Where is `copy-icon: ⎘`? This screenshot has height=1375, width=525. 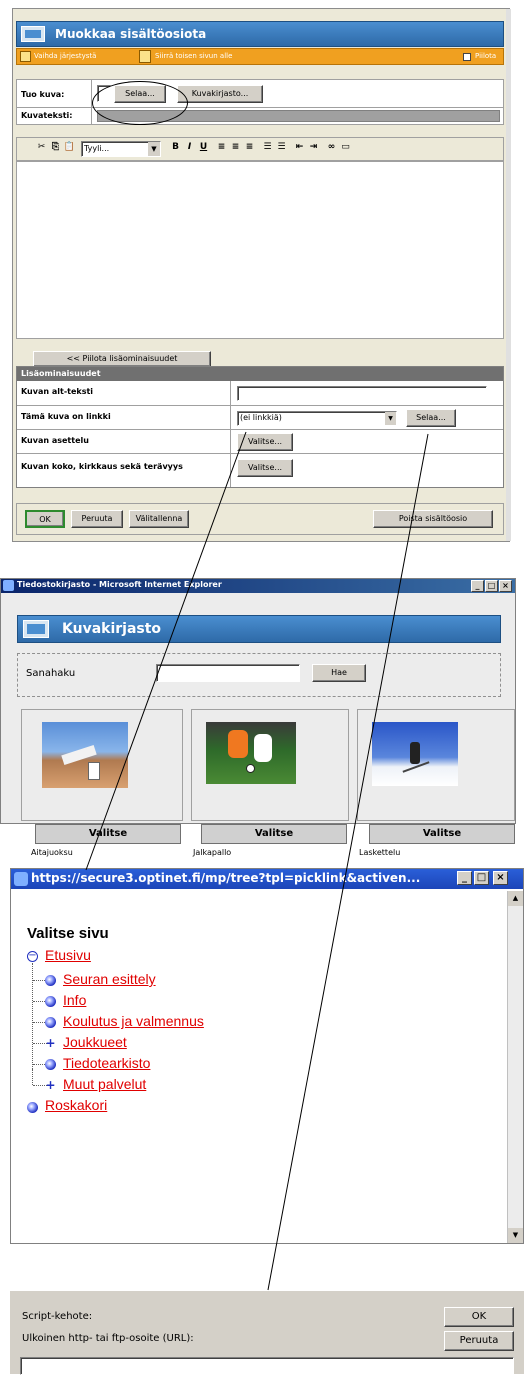 copy-icon: ⎘ is located at coordinates (55, 147).